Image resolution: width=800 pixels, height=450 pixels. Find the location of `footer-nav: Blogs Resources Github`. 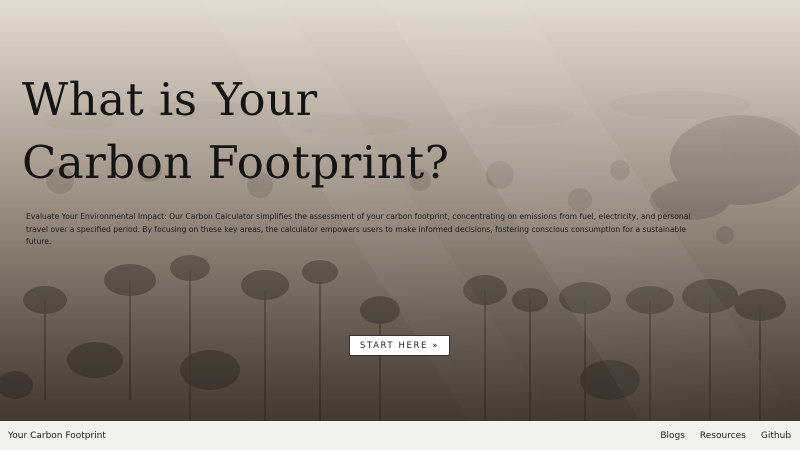

footer-nav: Blogs Resources Github is located at coordinates (725, 436).